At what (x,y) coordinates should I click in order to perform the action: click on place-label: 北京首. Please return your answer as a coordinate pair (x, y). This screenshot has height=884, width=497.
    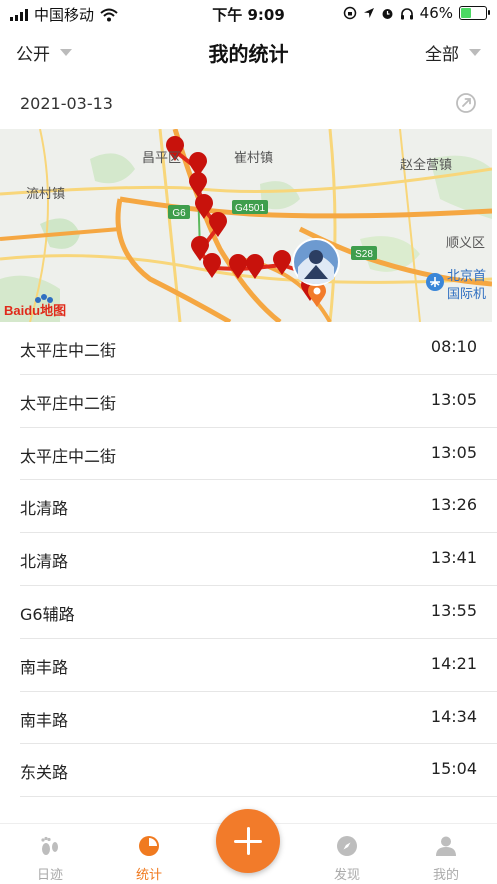
    Looking at the image, I should click on (466, 276).